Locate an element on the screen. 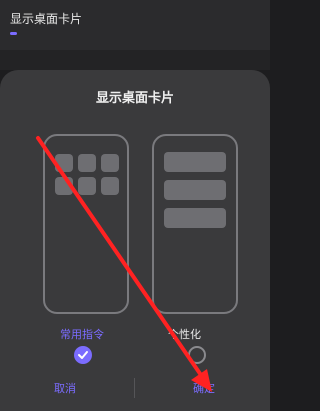 This screenshot has height=411, width=320. option-preview-list is located at coordinates (195, 224).